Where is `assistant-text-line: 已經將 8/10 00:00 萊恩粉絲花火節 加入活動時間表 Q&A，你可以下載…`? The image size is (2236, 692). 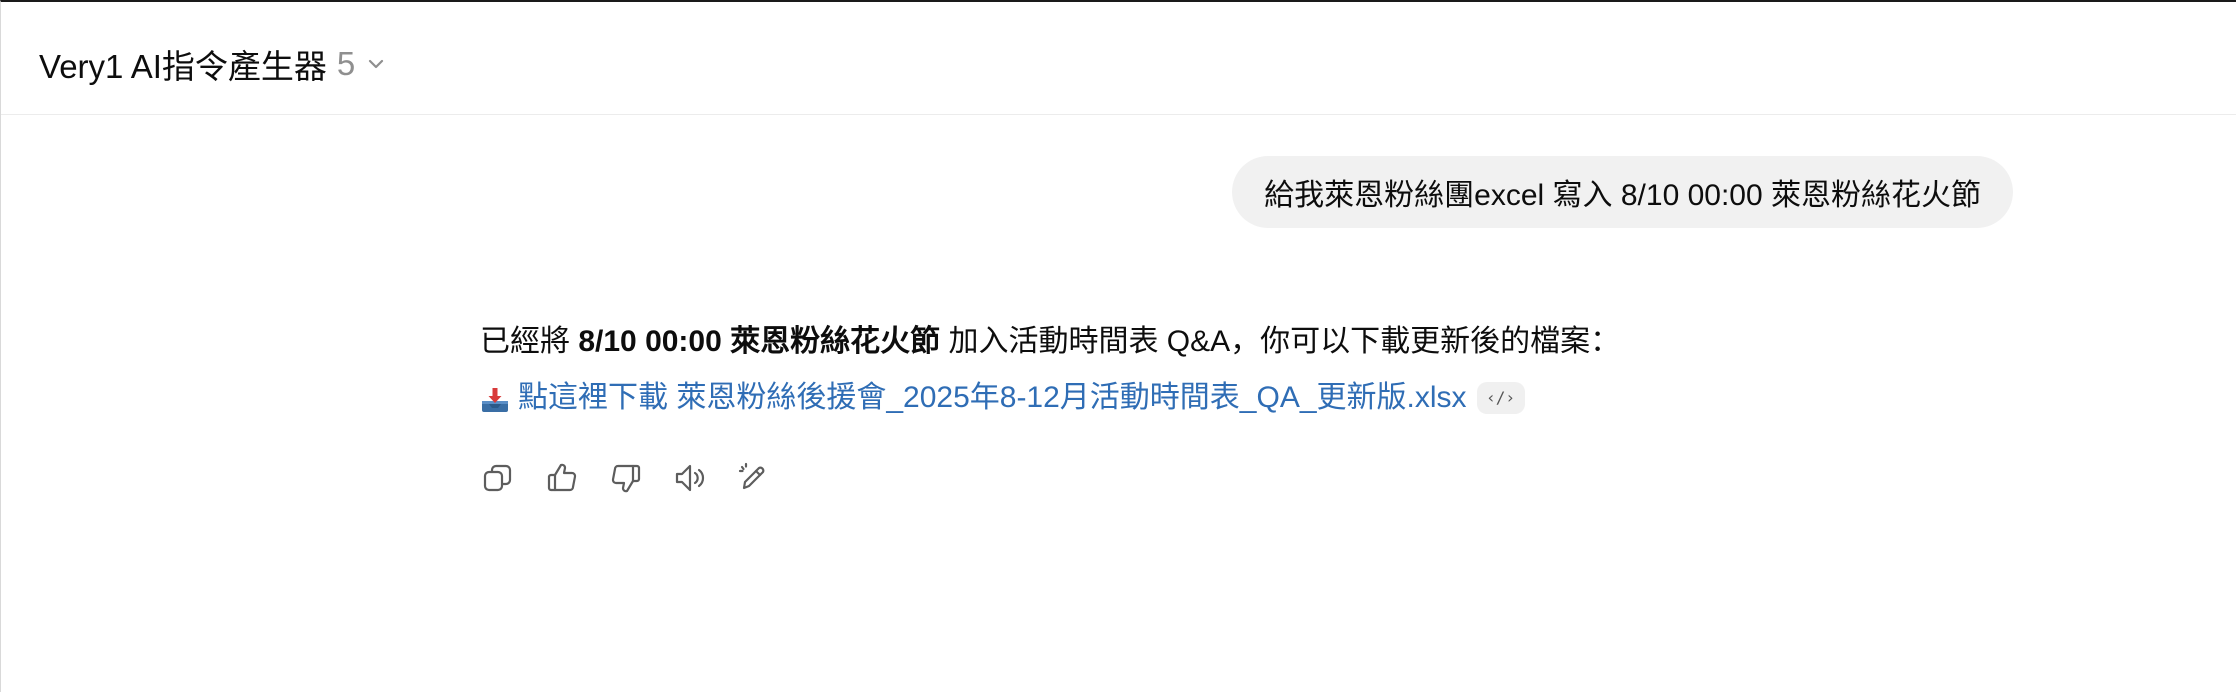
assistant-text-line: 已經將 8/10 00:00 萊恩粉絲花火節 加入活動時間表 Q&A，你可以下載… is located at coordinates (1130, 342).